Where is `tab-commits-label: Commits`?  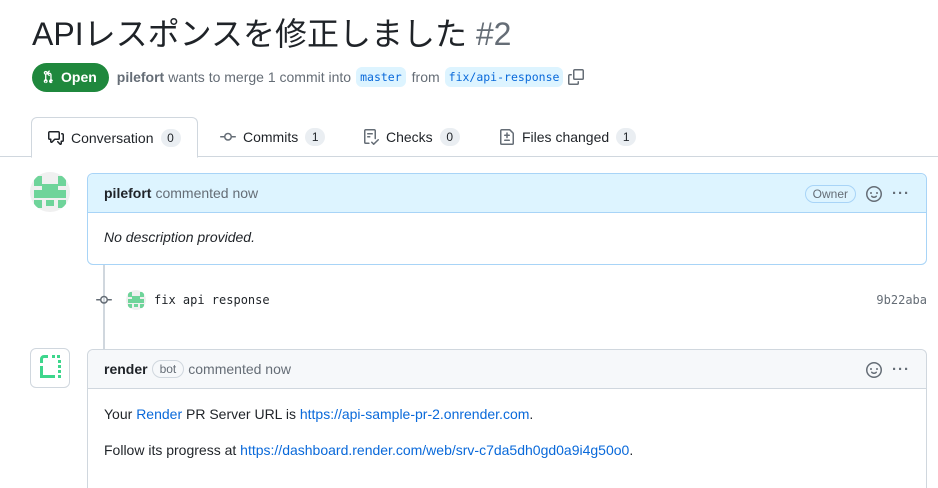
tab-commits-label: Commits is located at coordinates (271, 137).